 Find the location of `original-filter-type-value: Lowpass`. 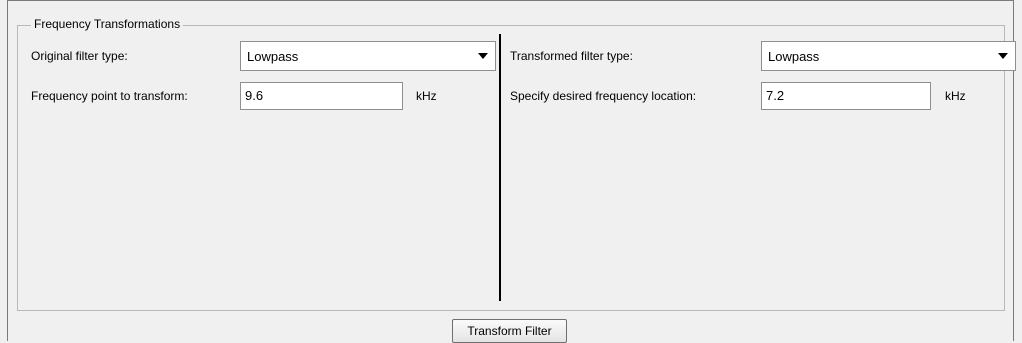

original-filter-type-value: Lowpass is located at coordinates (273, 56).